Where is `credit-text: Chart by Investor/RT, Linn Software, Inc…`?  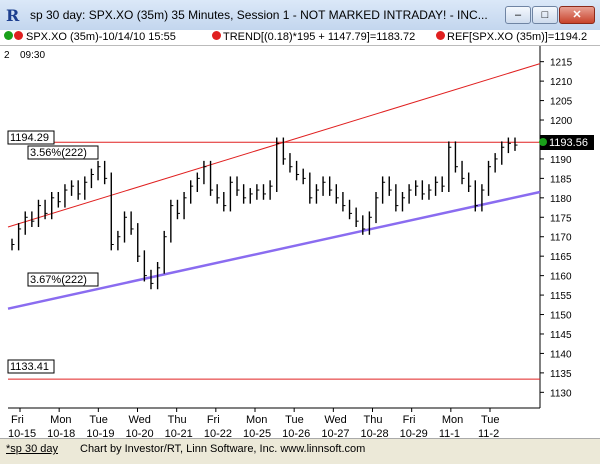
credit-text: Chart by Investor/RT, Linn Software, Inc… is located at coordinates (223, 449).